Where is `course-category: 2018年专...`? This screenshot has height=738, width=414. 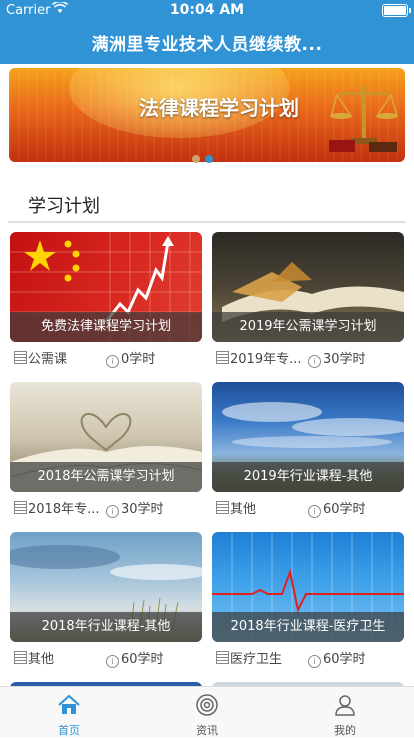 course-category: 2018年专... is located at coordinates (56, 507).